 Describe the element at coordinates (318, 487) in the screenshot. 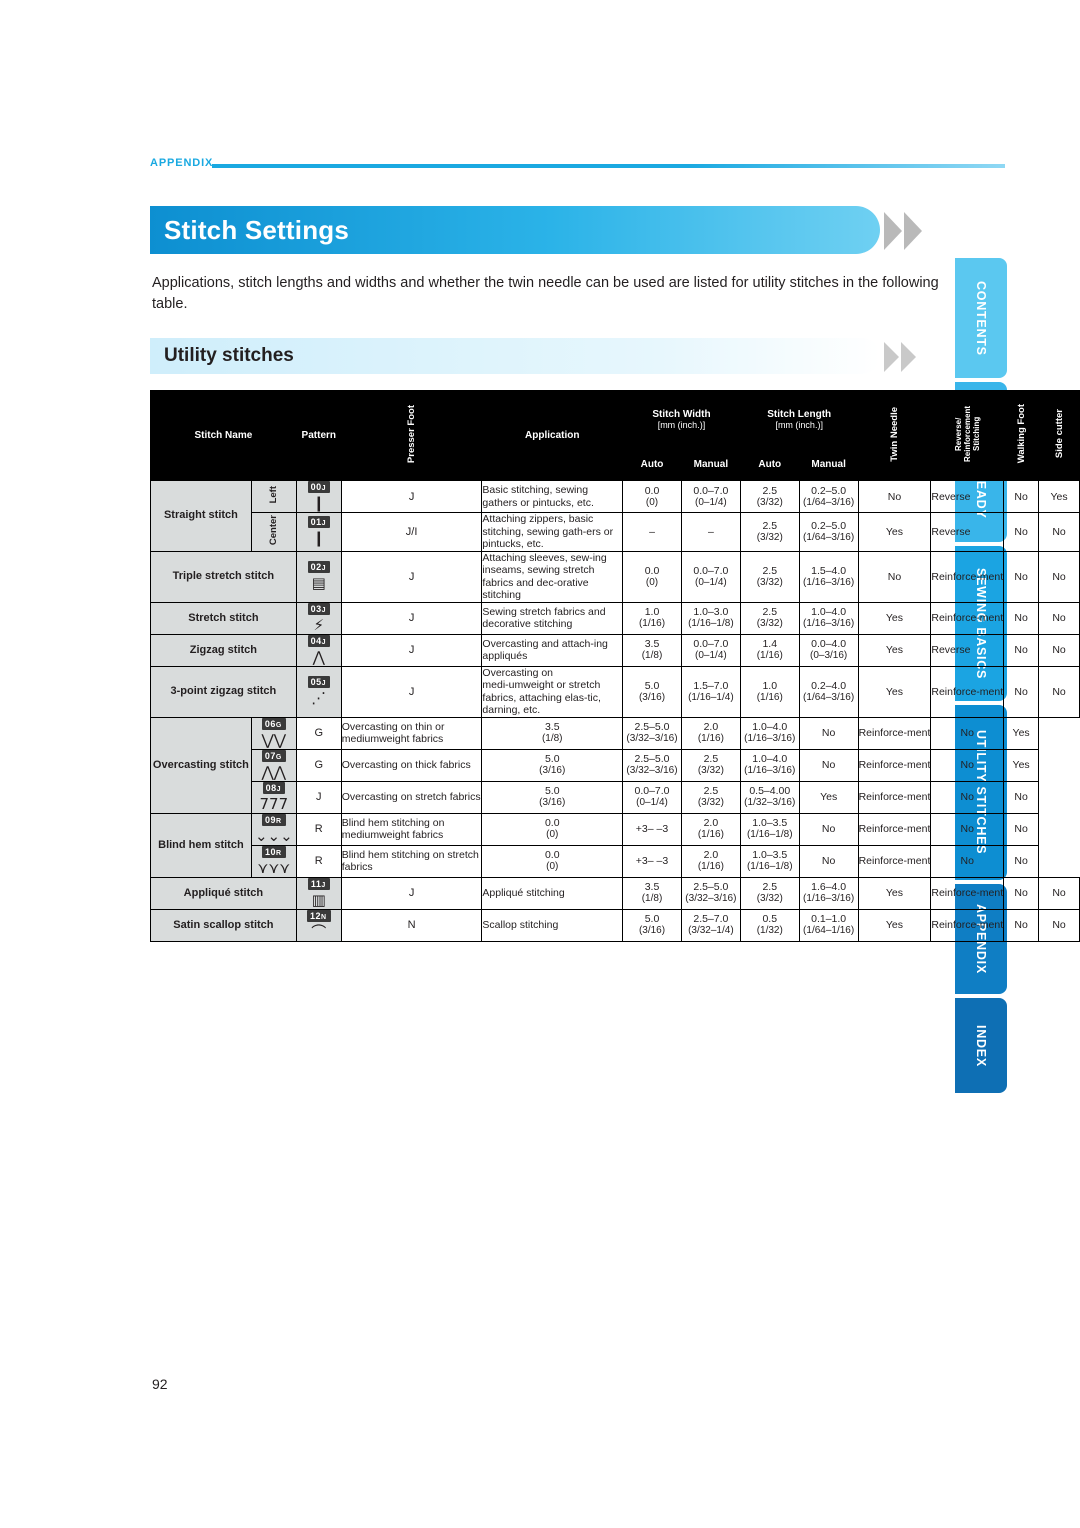

I see `pattern-code: 00J` at that location.